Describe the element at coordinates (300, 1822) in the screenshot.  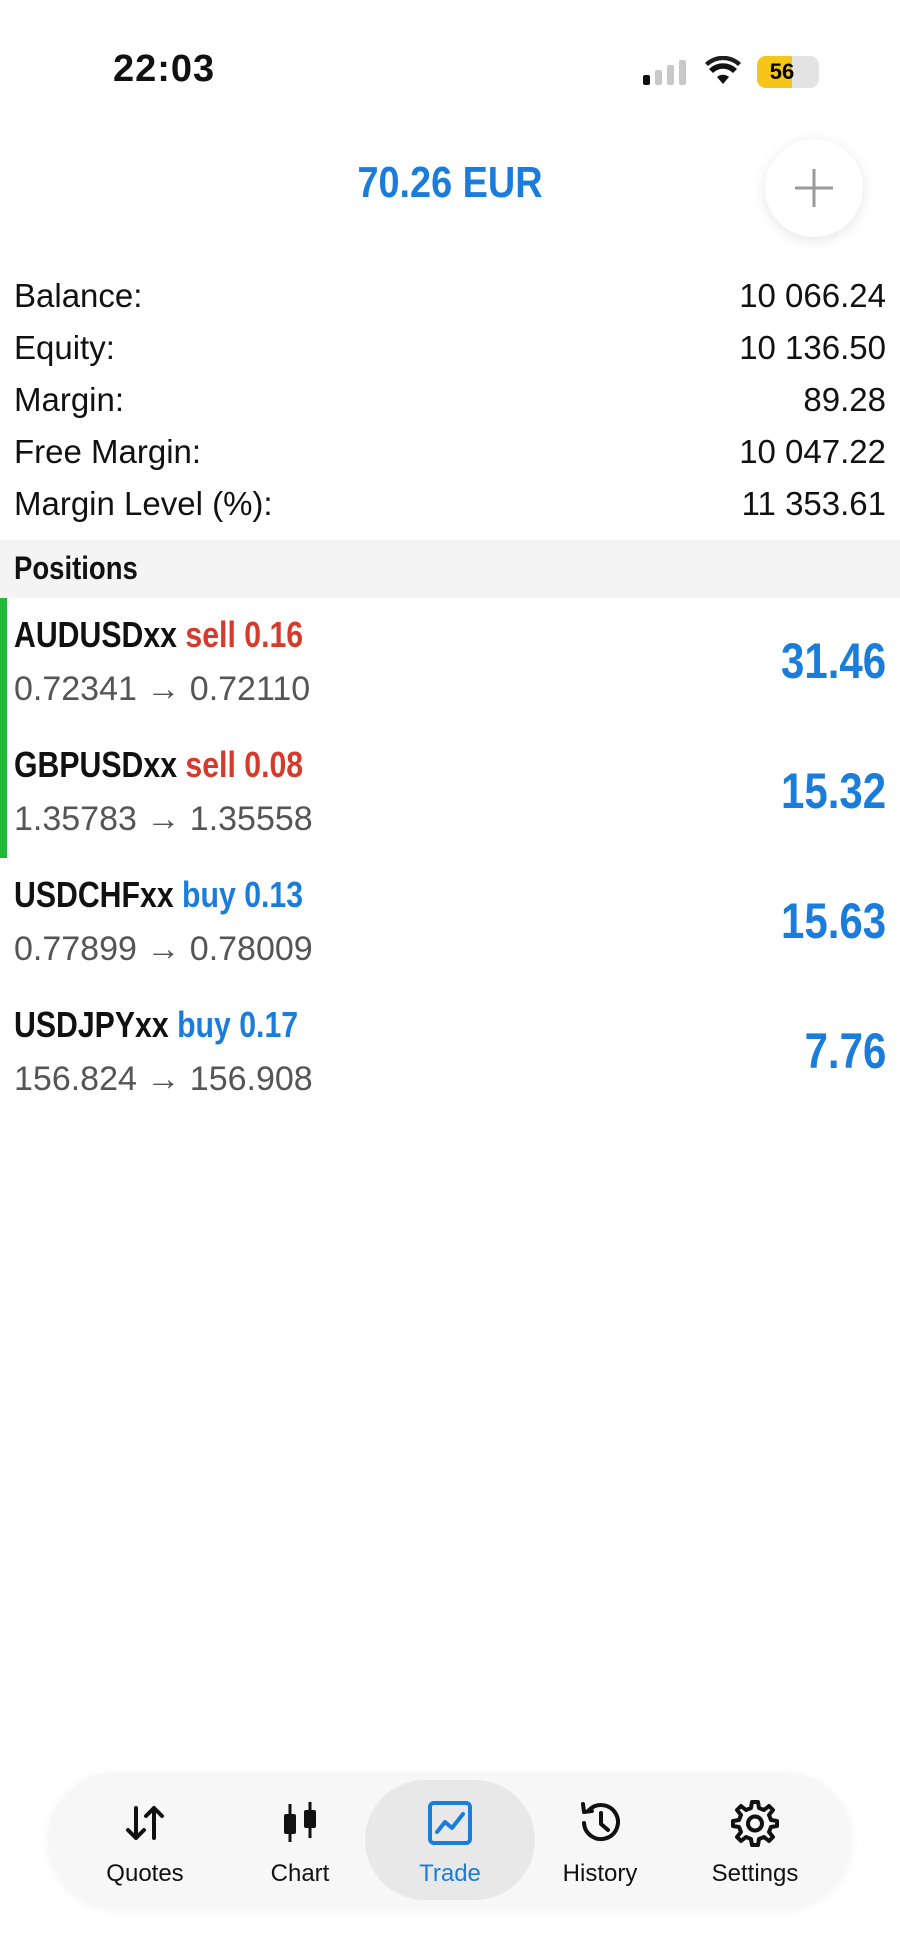
I see `candlestick-chart-icon` at that location.